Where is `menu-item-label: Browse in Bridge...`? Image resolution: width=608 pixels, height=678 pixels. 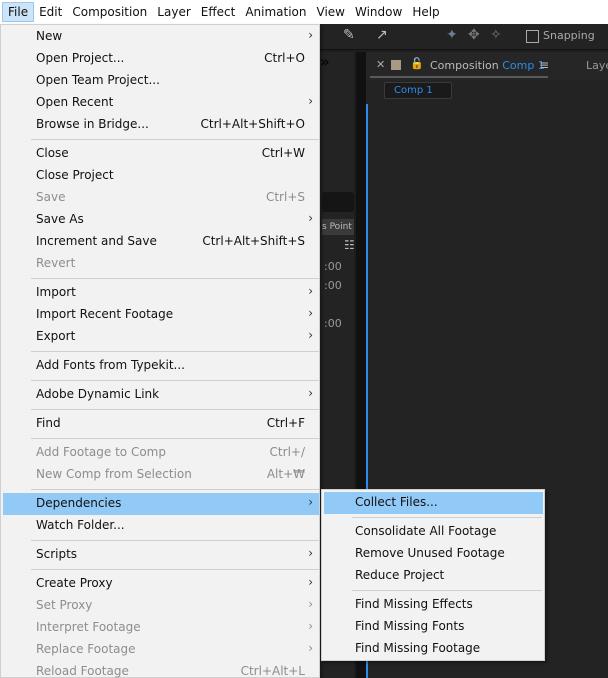 menu-item-label: Browse in Bridge... is located at coordinates (92, 124).